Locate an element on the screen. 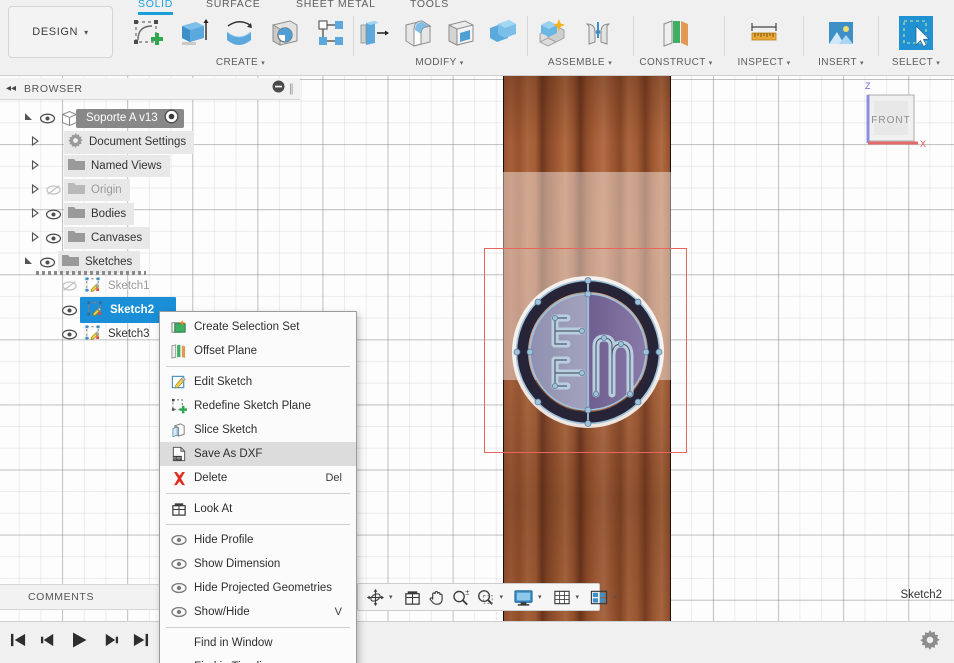 This screenshot has height=663, width=954. pan-icon is located at coordinates (436, 597).